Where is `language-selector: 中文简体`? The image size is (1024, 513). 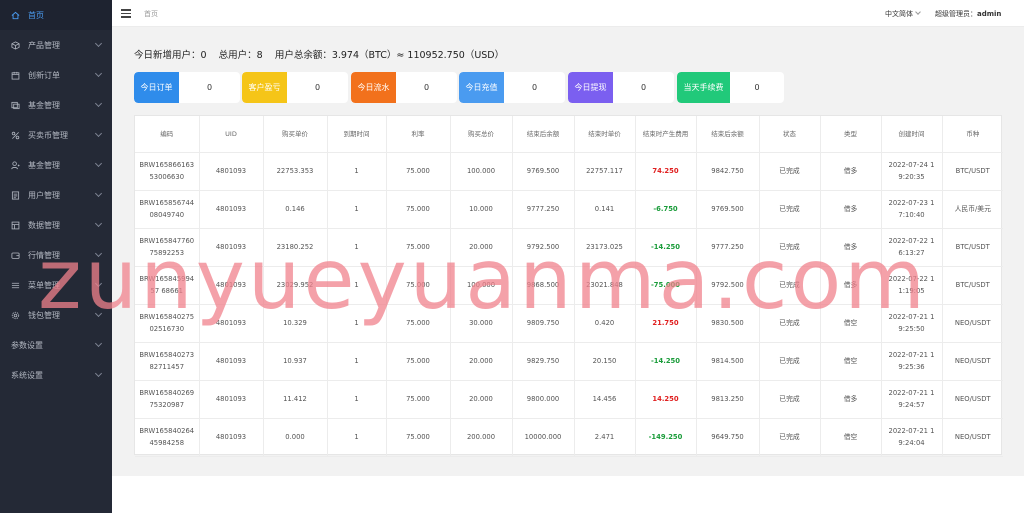
language-selector: 中文简体 is located at coordinates (903, 14).